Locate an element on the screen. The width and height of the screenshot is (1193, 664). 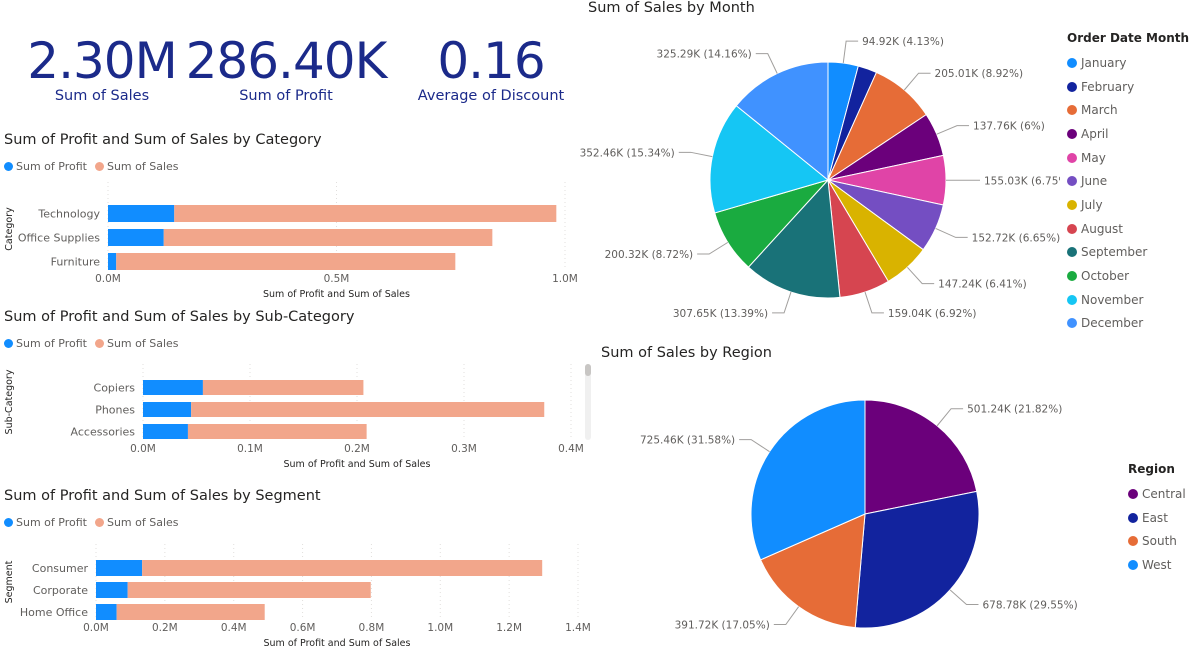
category-label: Home Office is located at coordinates (54, 612).